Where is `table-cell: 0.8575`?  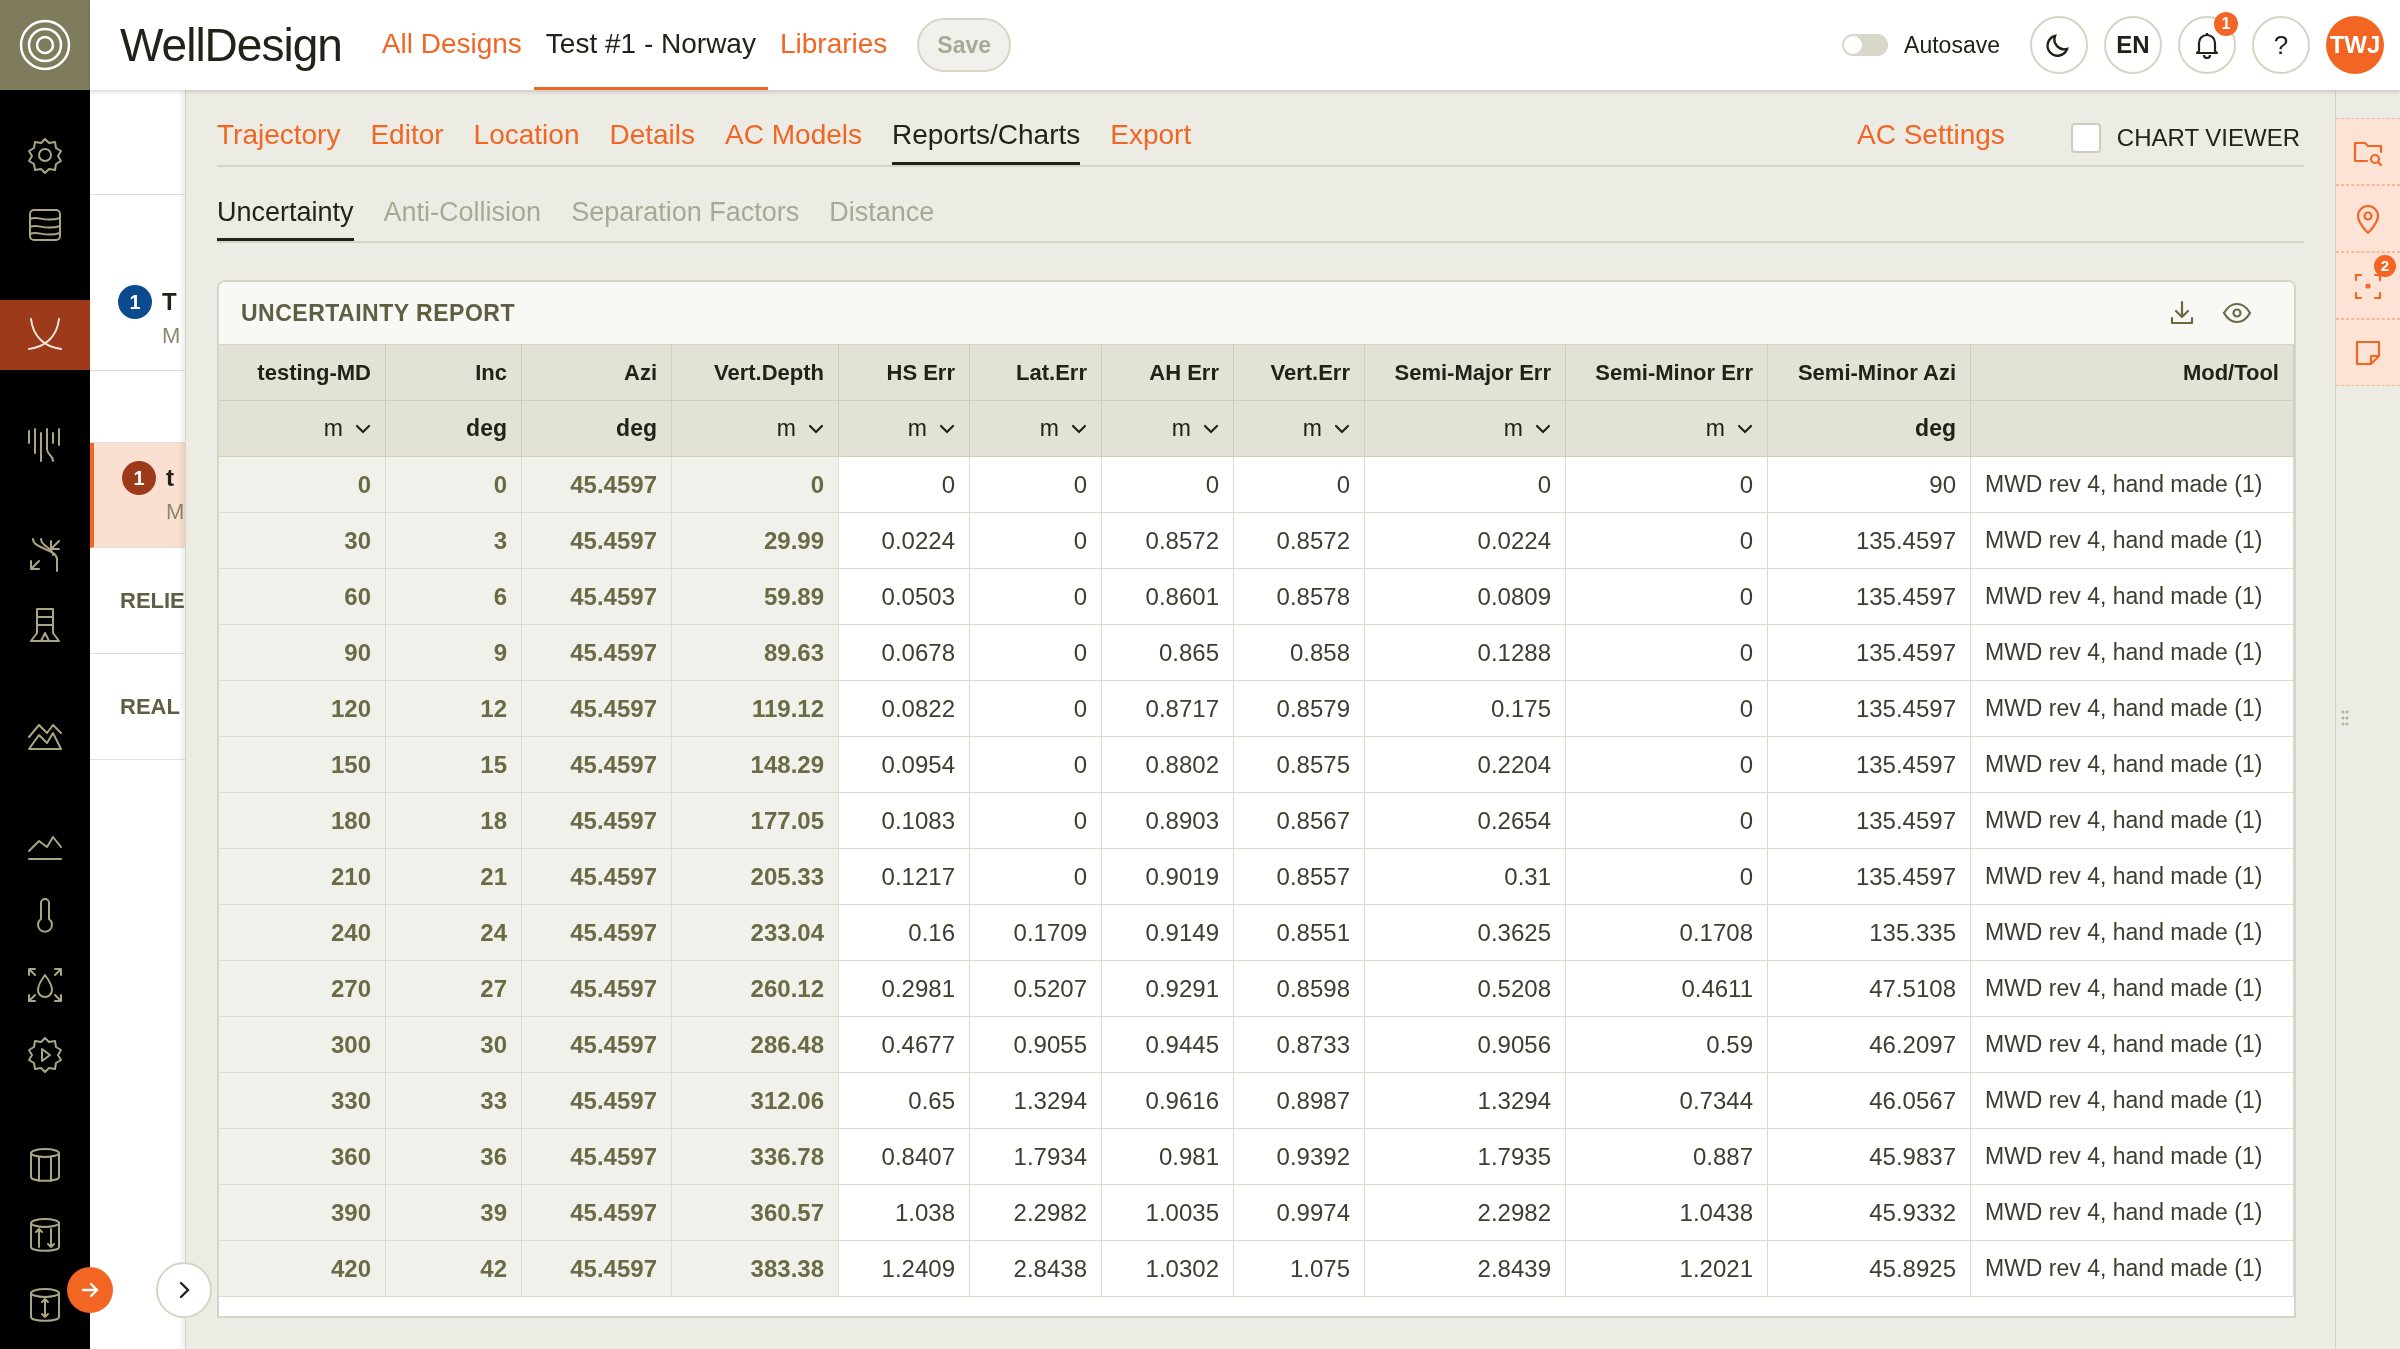
table-cell: 0.8575 is located at coordinates (1299, 765).